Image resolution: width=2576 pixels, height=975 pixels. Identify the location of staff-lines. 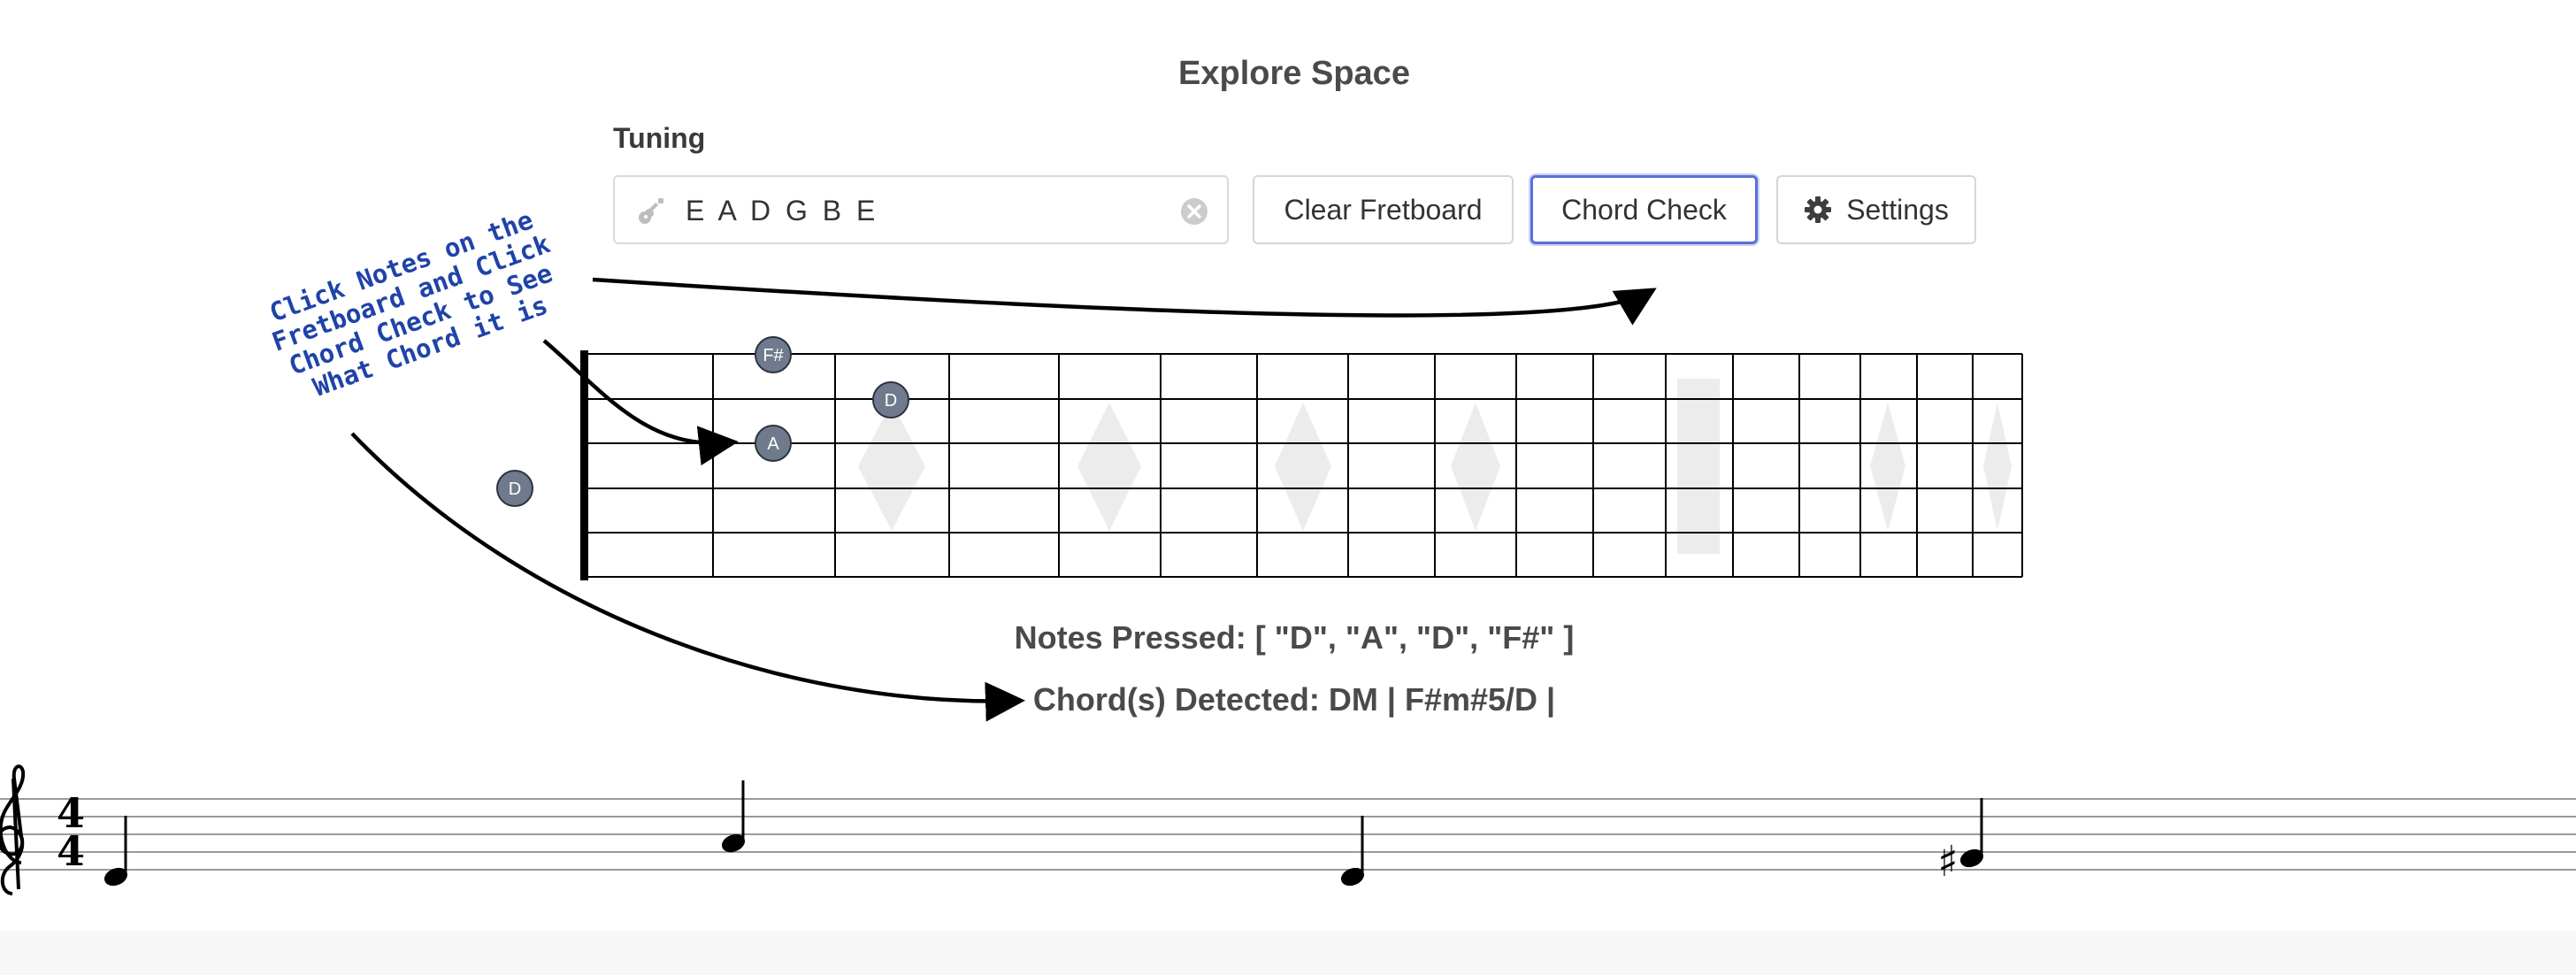
(1288, 834).